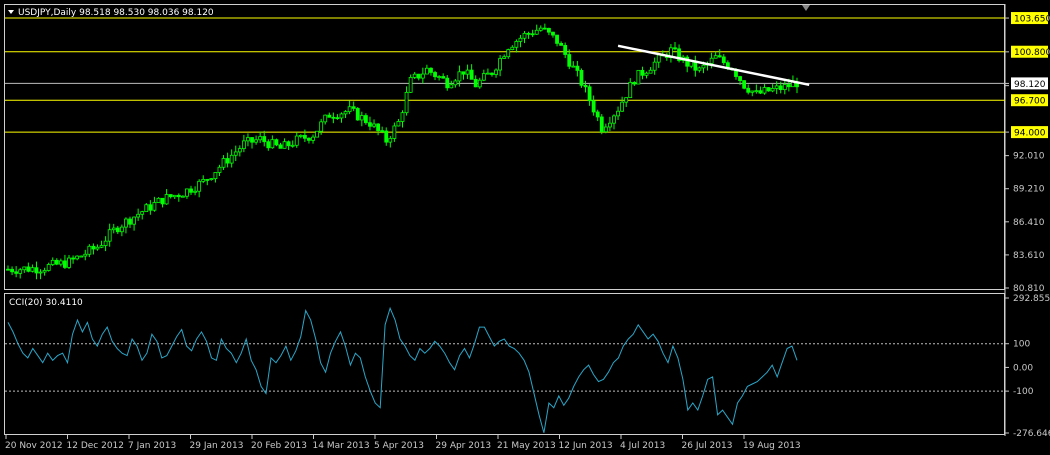 This screenshot has height=455, width=1050. What do you see at coordinates (1030, 85) in the screenshot?
I see `price-tag-label: 98.120` at bounding box center [1030, 85].